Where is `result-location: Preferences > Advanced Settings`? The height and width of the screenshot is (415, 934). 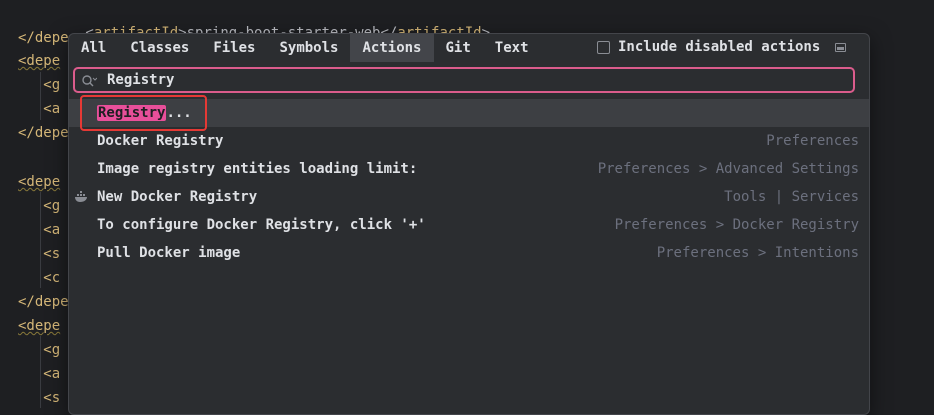 result-location: Preferences > Advanced Settings is located at coordinates (728, 169).